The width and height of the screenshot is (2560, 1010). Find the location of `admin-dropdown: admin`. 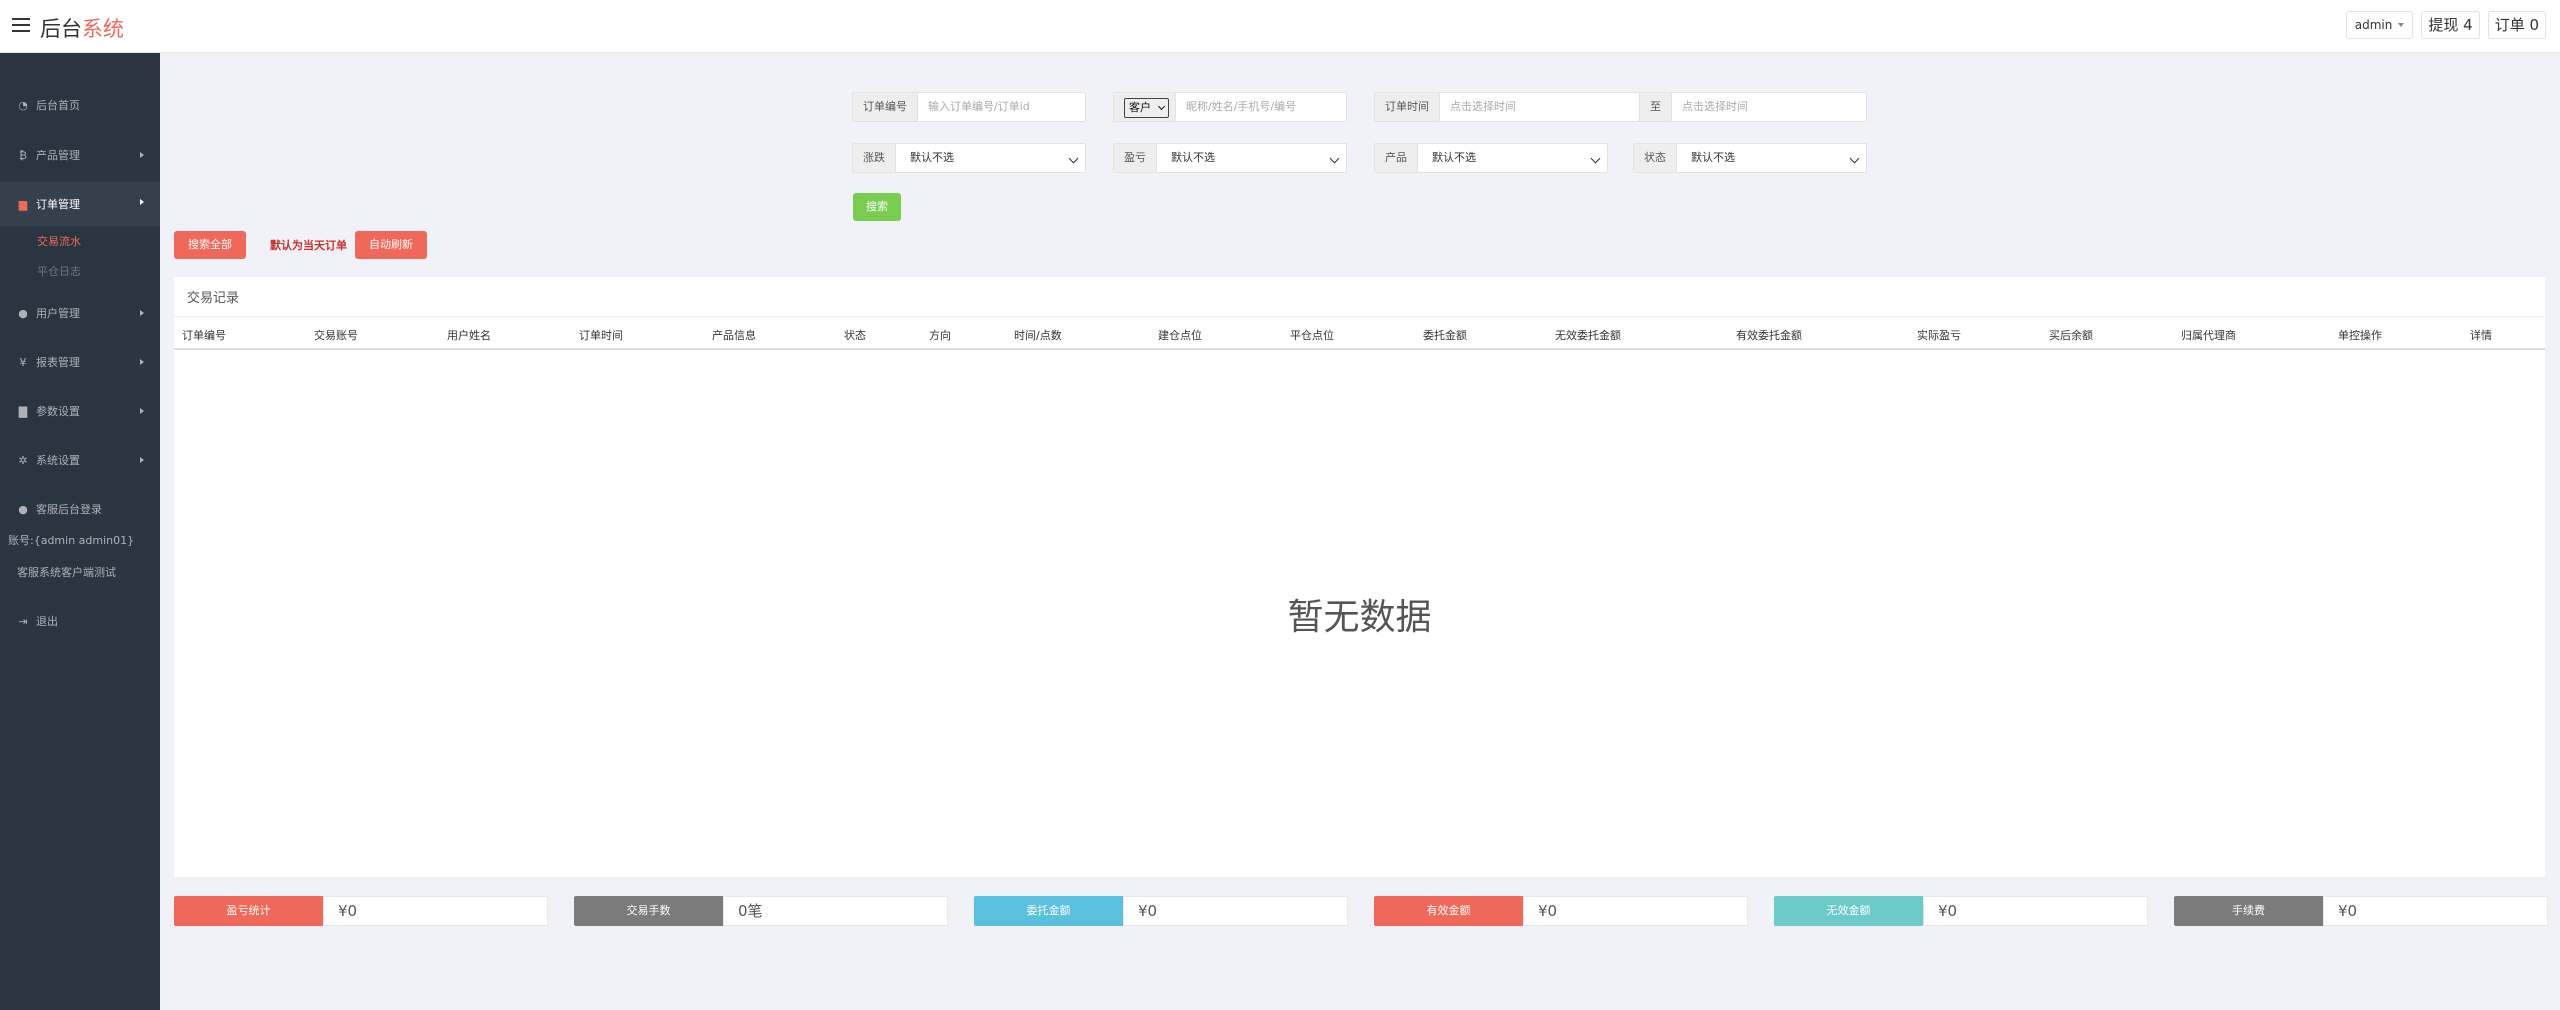

admin-dropdown: admin is located at coordinates (2379, 25).